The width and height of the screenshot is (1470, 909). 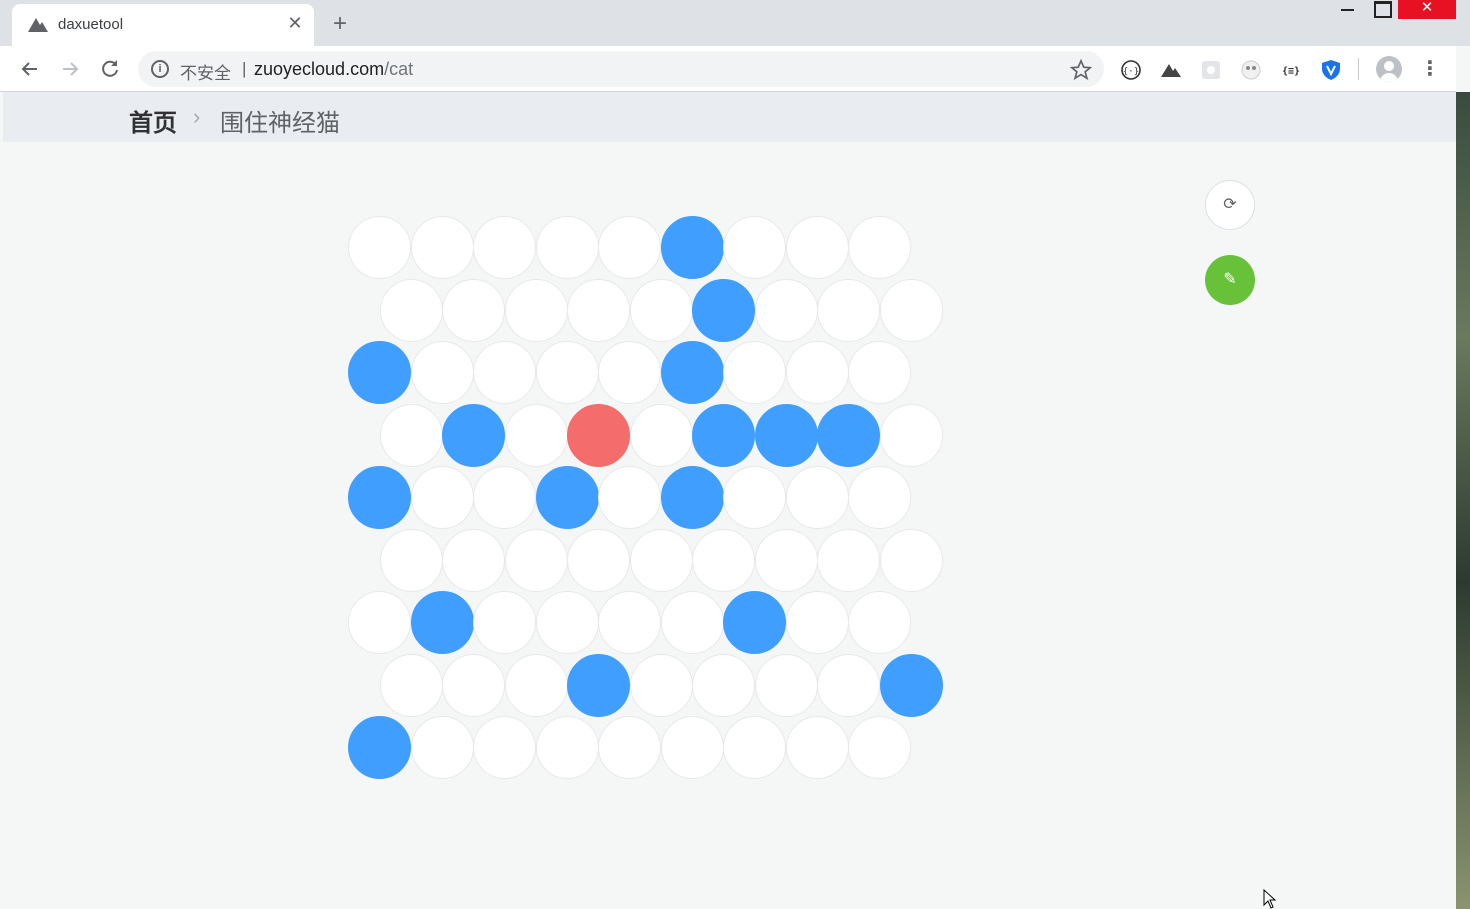 I want to click on profile-avatar-icon, so click(x=1389, y=69).